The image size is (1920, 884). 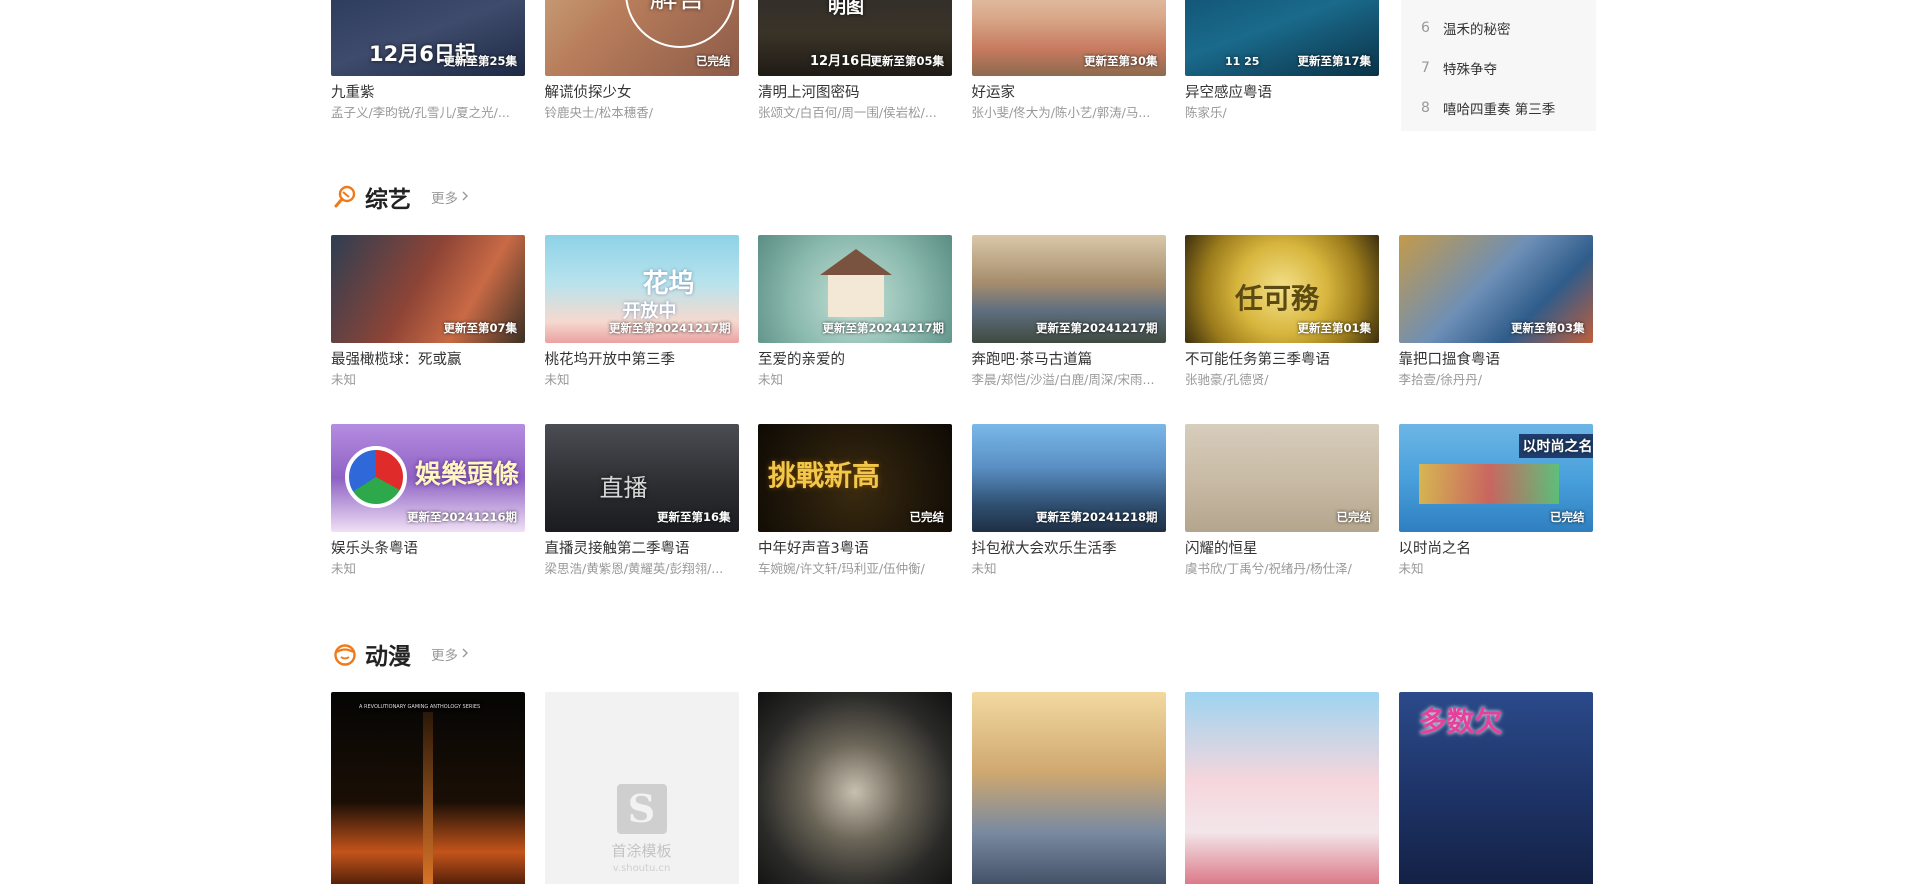 I want to click on video-title: 奔跑吧·茶马古道篇, so click(x=1069, y=360).